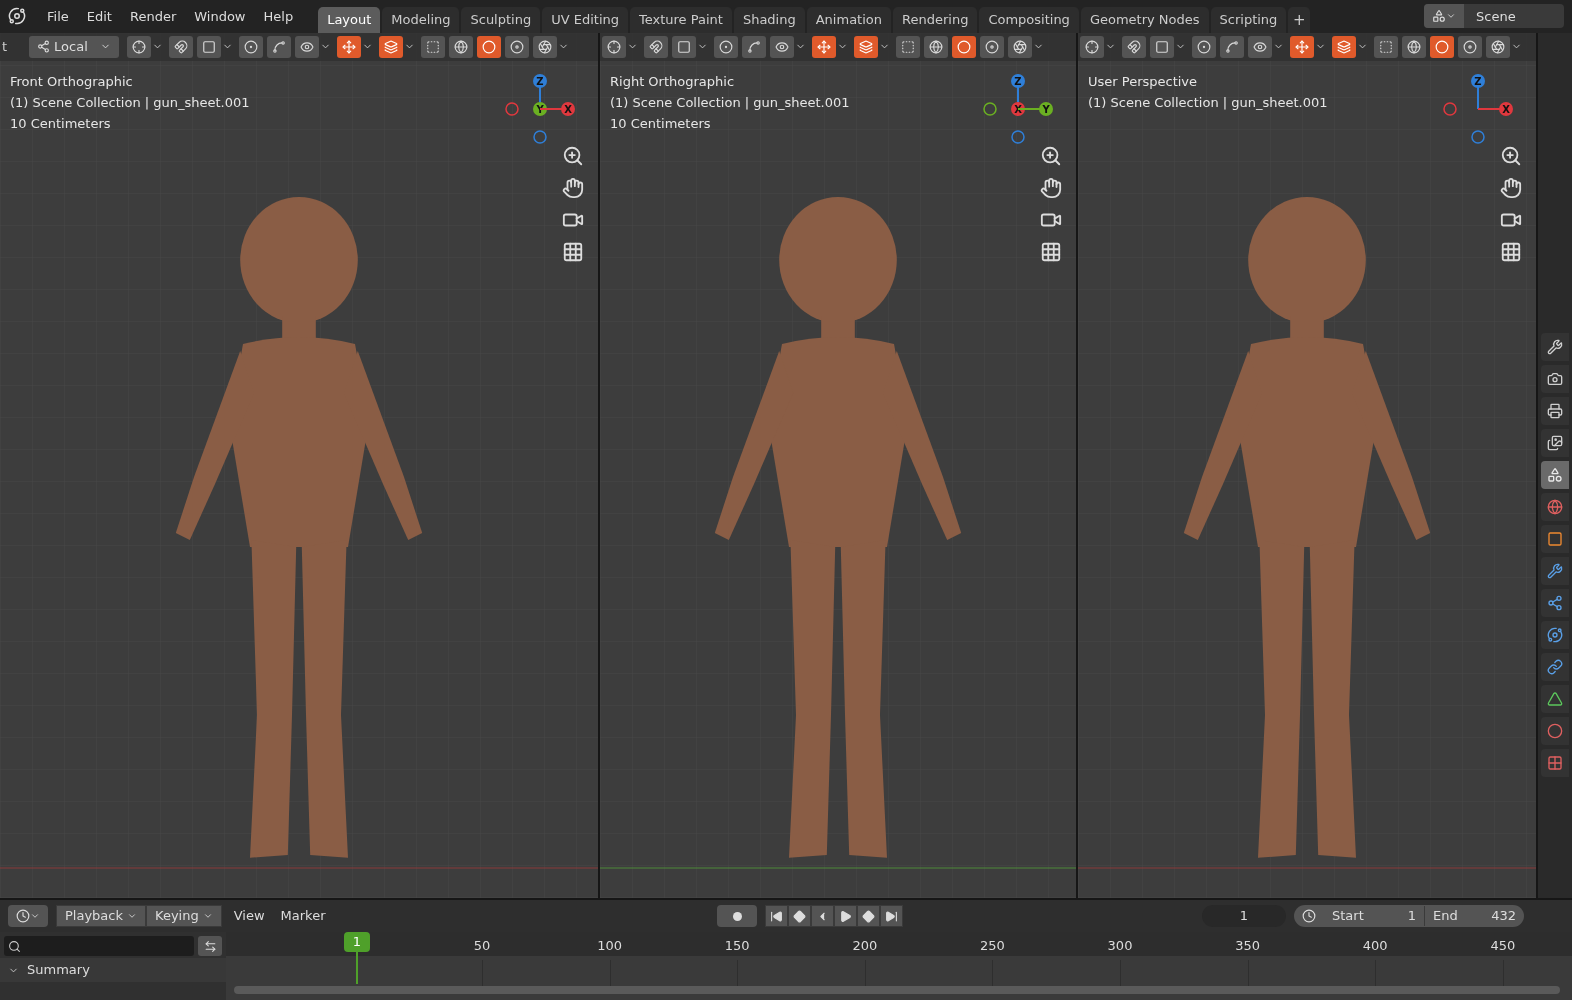 The height and width of the screenshot is (1000, 1572). Describe the element at coordinates (1309, 916) in the screenshot. I see `timer-icon` at that location.